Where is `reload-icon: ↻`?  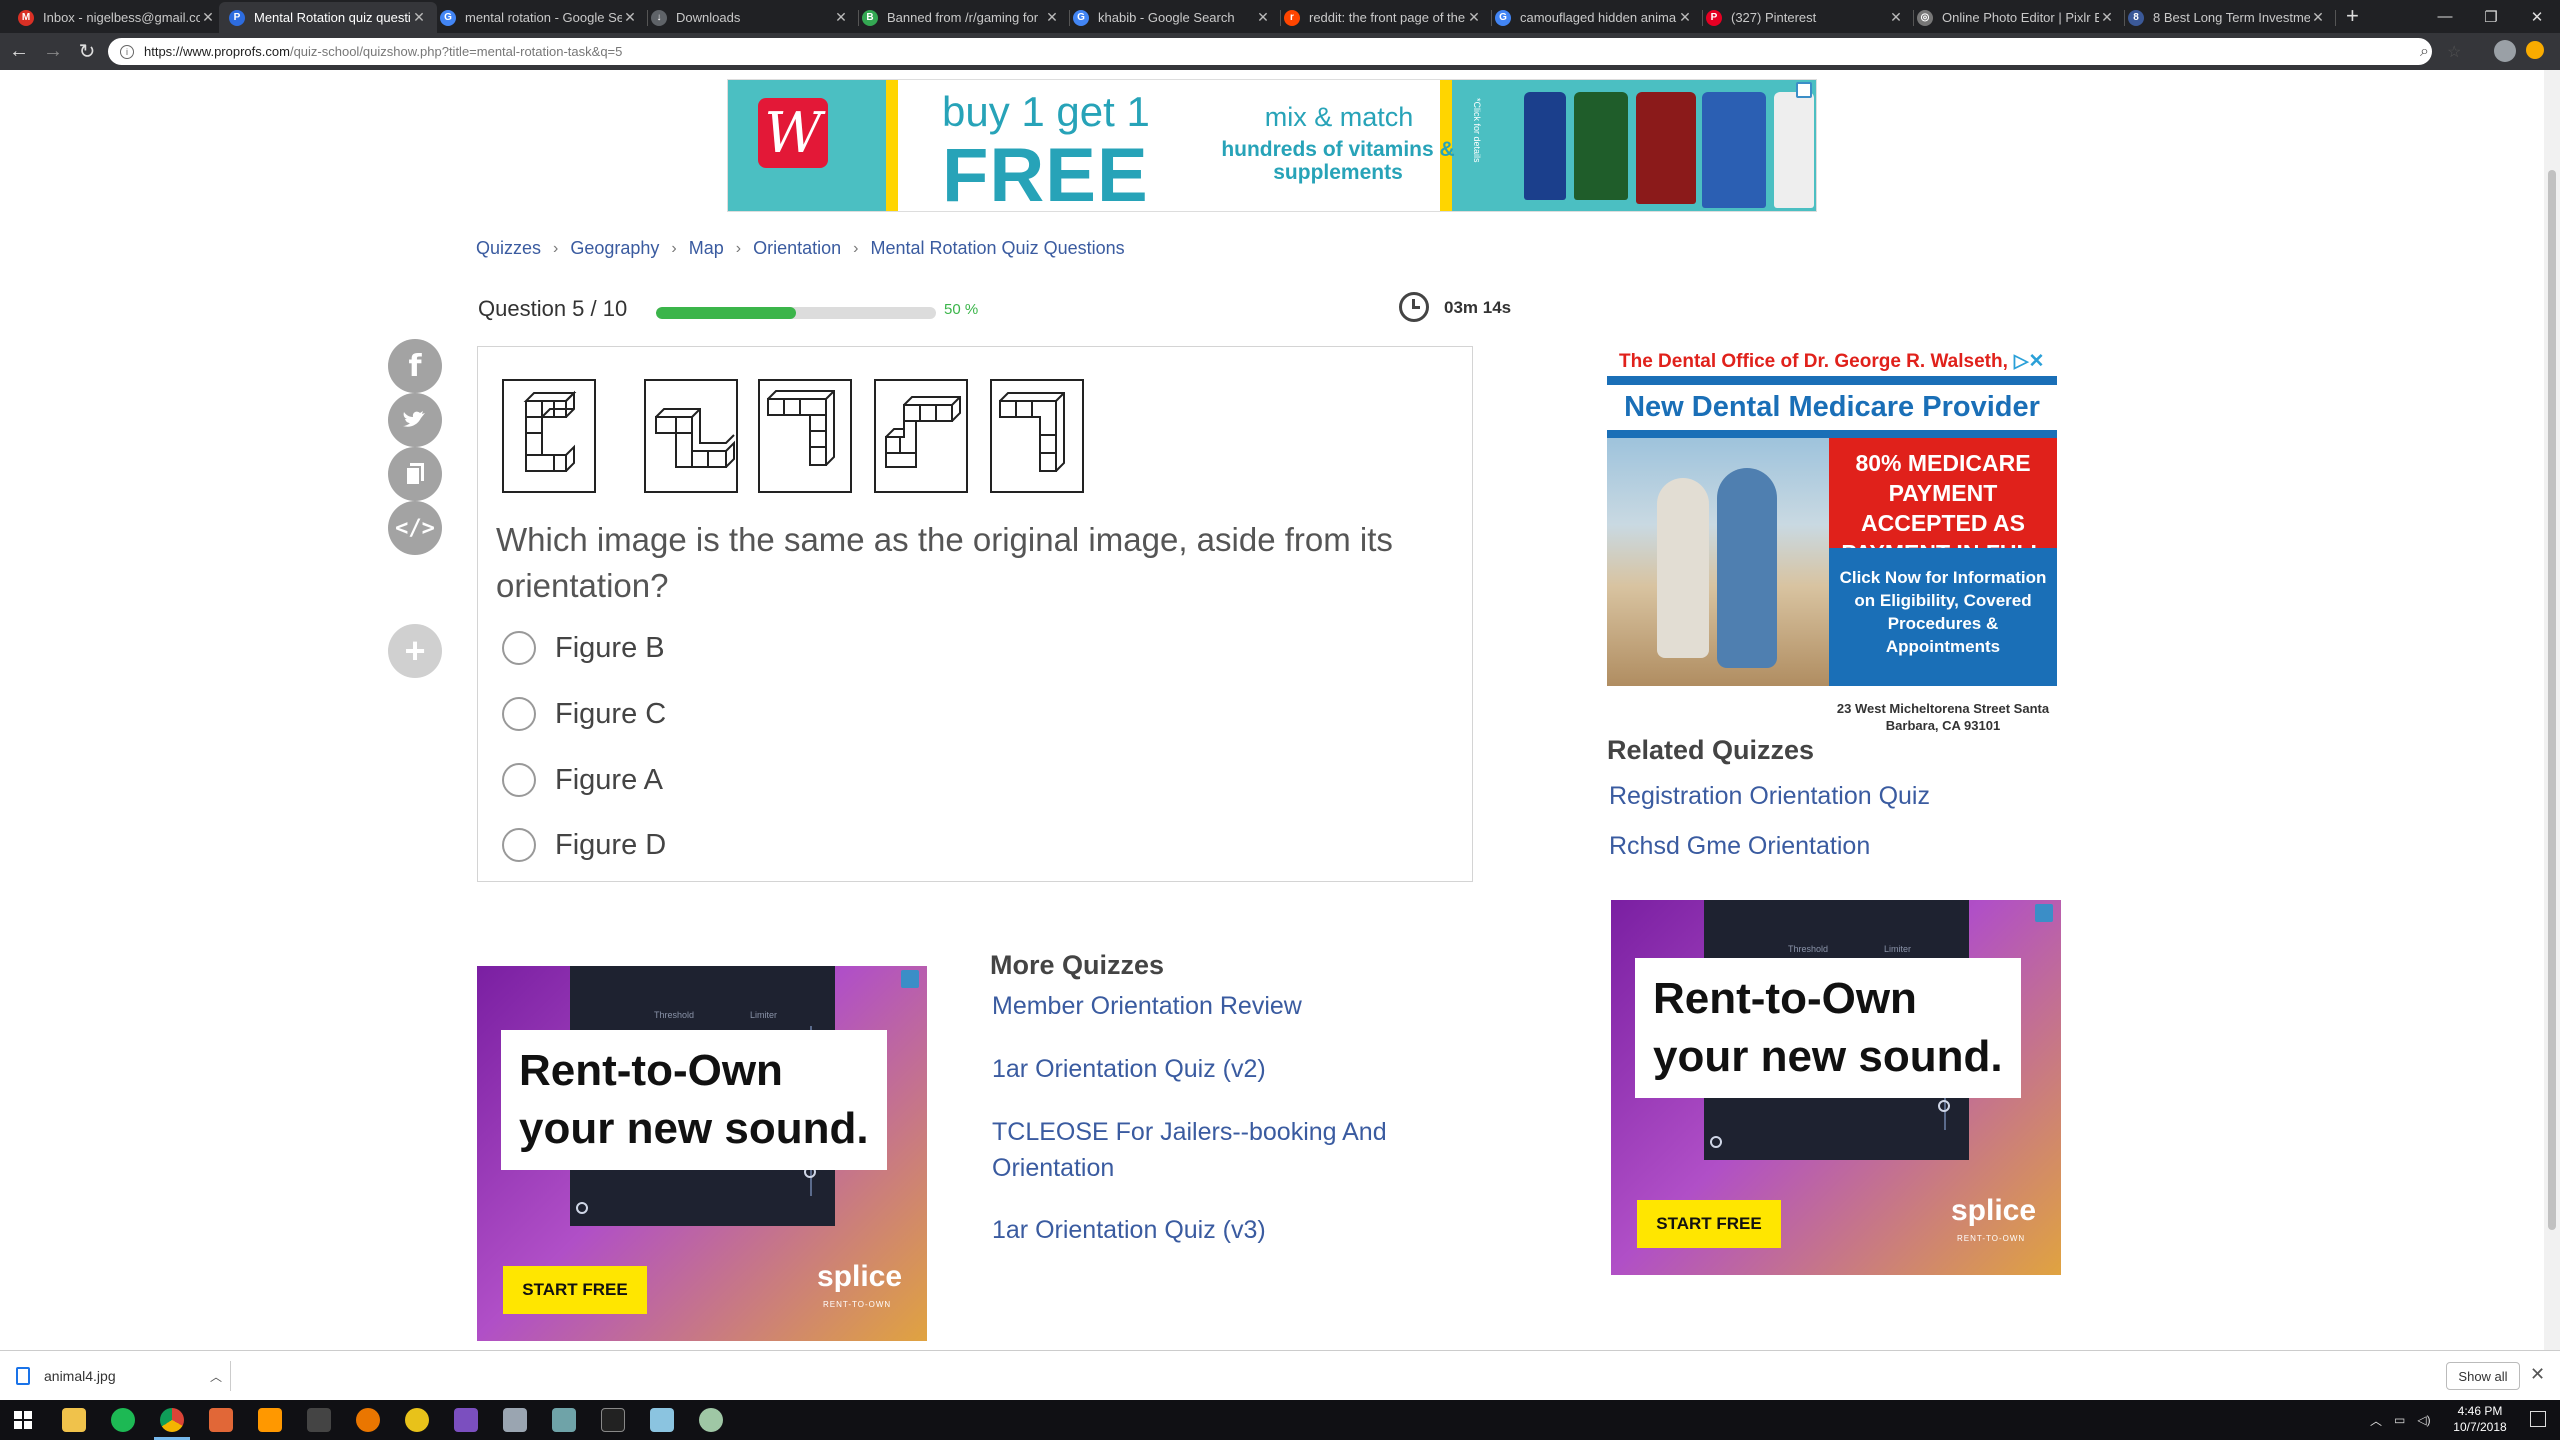 reload-icon: ↻ is located at coordinates (87, 52).